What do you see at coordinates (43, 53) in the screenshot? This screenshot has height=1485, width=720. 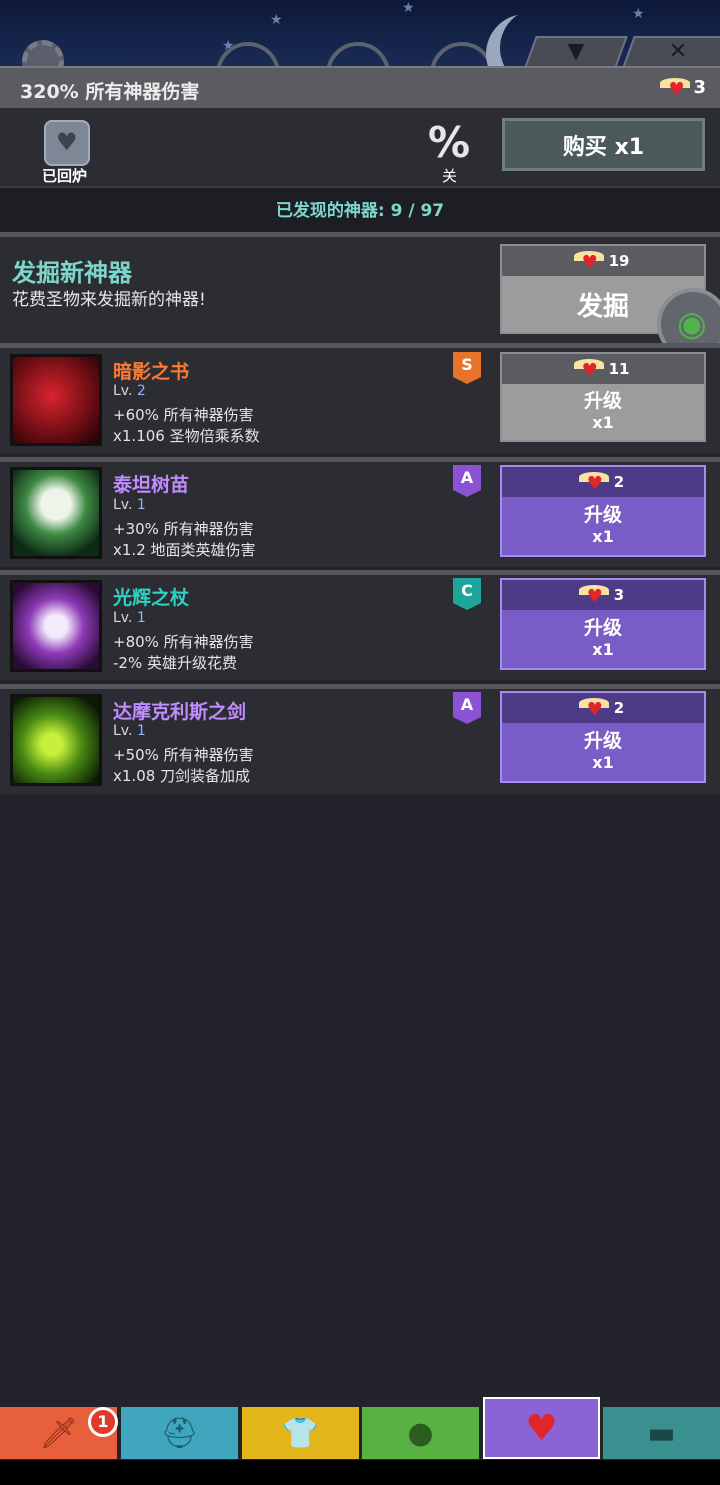 I see `settings-gear-icon` at bounding box center [43, 53].